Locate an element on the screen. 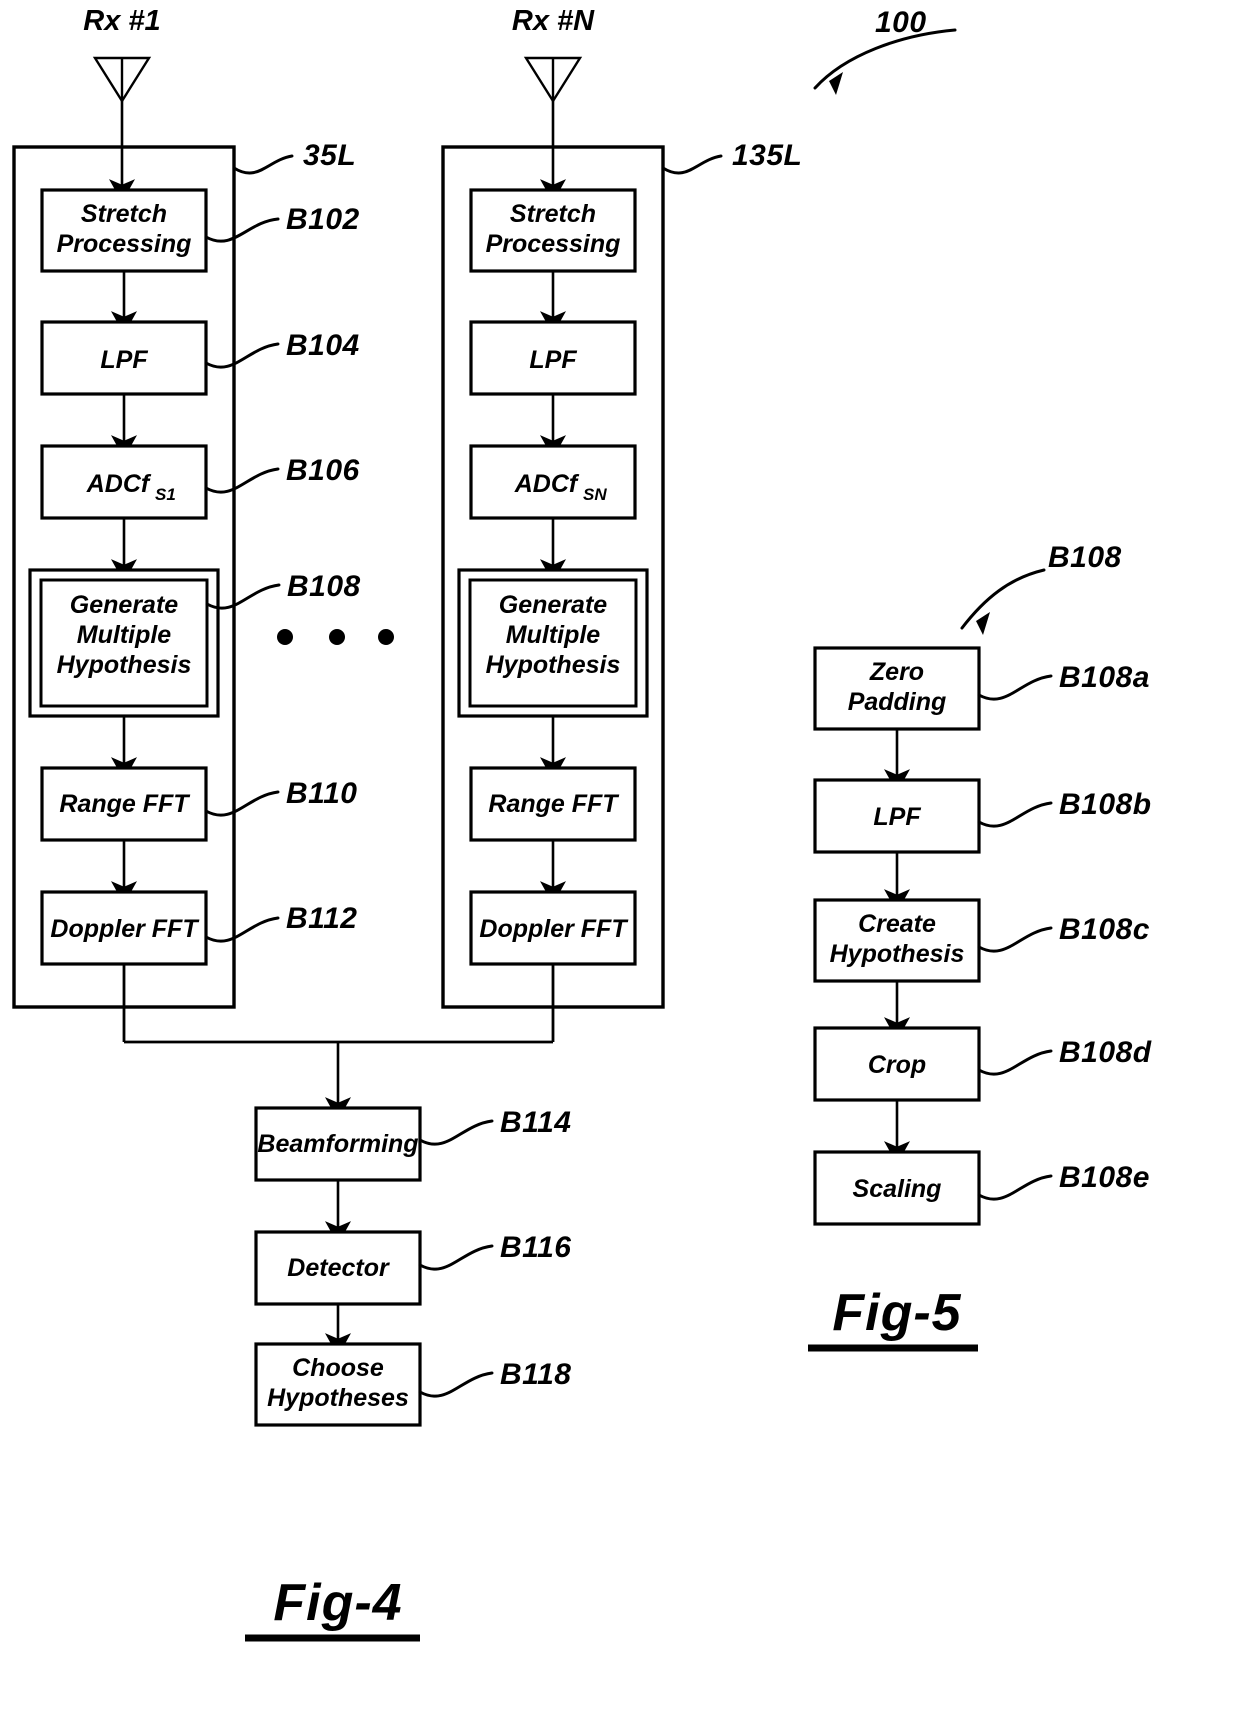  system-ref-100: 100 is located at coordinates (884, 50).